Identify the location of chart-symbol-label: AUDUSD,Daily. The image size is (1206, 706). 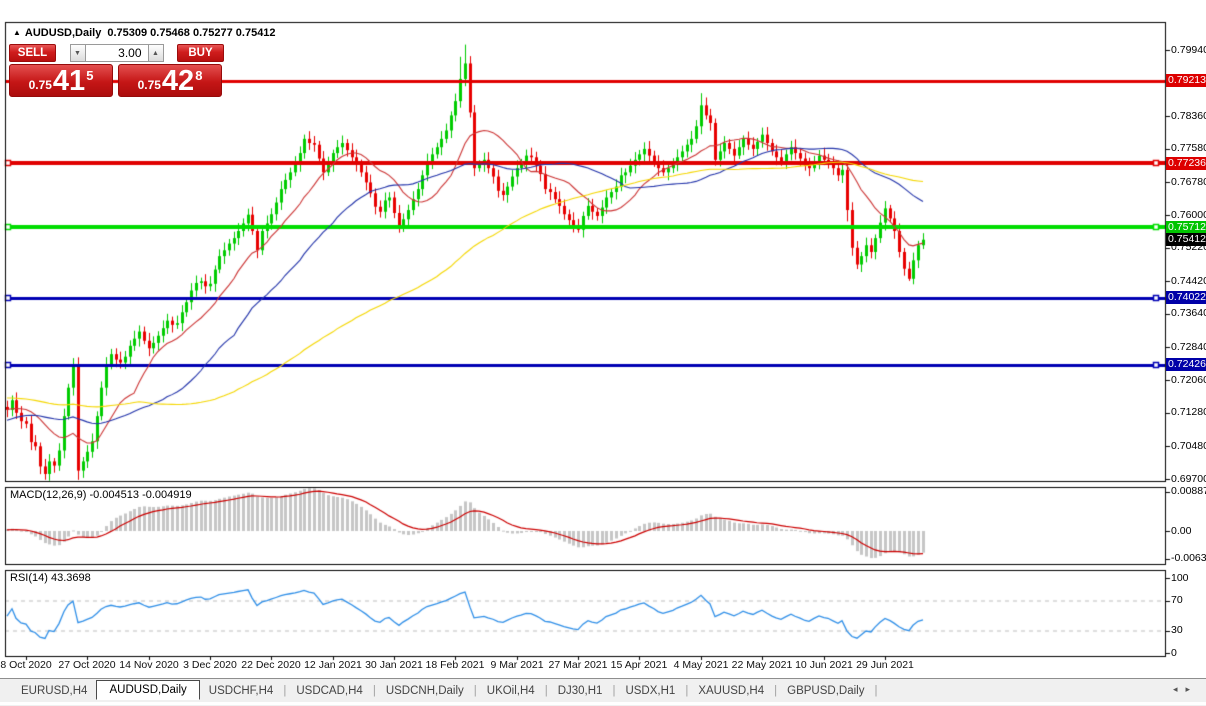
(63, 33).